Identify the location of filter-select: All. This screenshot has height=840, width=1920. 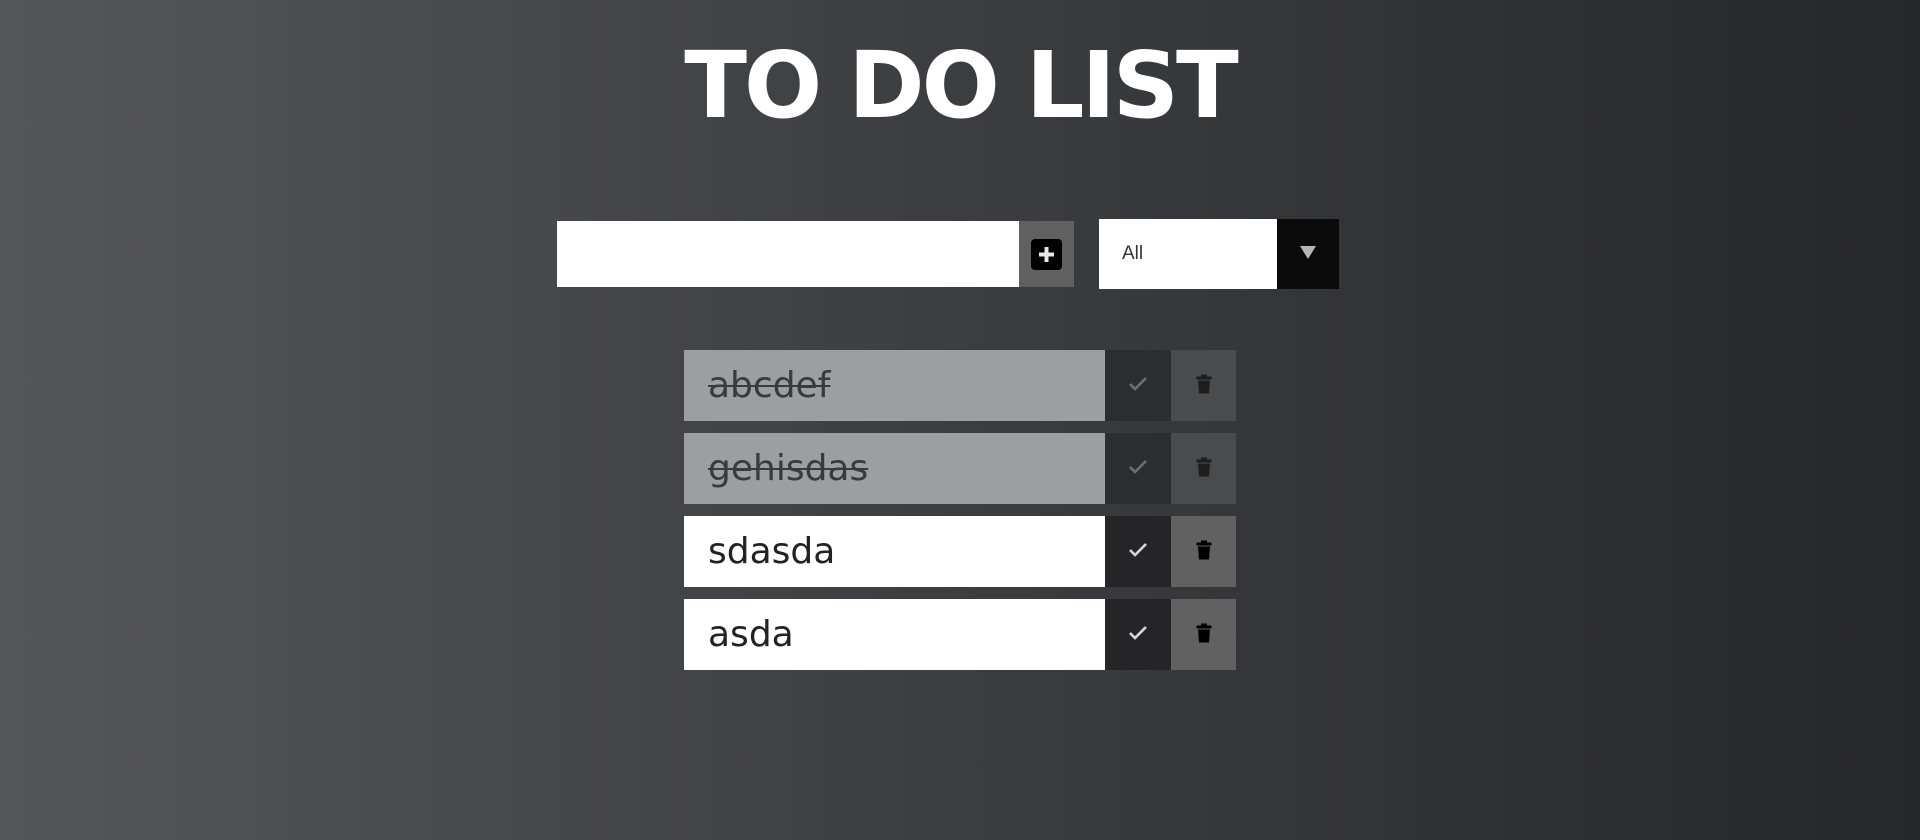
(1219, 254).